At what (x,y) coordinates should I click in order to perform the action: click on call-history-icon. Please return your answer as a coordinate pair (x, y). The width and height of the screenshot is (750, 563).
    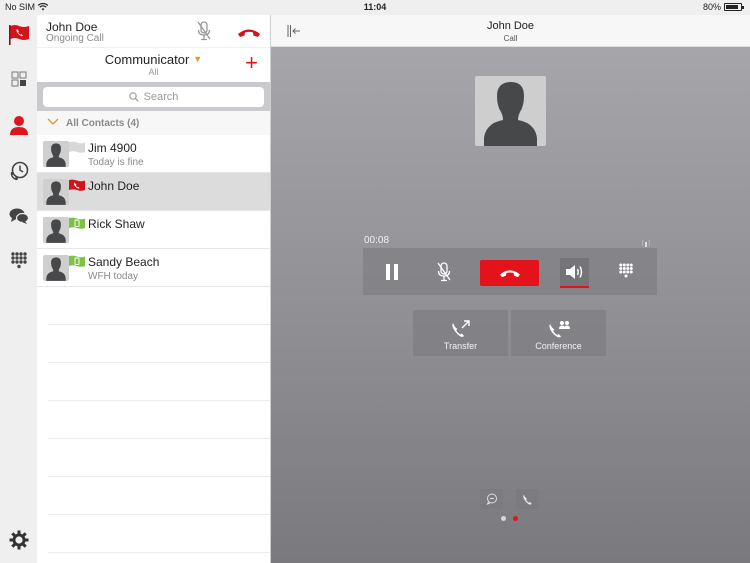
    Looking at the image, I should click on (19, 170).